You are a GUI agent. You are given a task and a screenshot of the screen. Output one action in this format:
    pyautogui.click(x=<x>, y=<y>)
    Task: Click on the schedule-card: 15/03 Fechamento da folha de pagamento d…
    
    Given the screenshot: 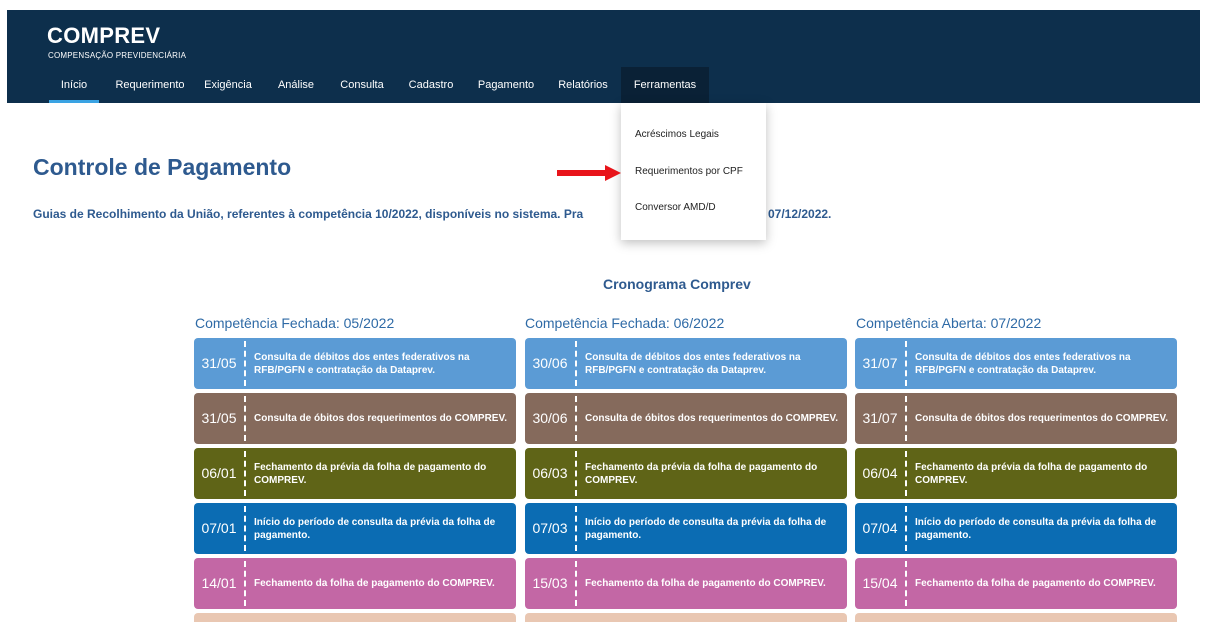 What is the action you would take?
    pyautogui.click(x=686, y=583)
    